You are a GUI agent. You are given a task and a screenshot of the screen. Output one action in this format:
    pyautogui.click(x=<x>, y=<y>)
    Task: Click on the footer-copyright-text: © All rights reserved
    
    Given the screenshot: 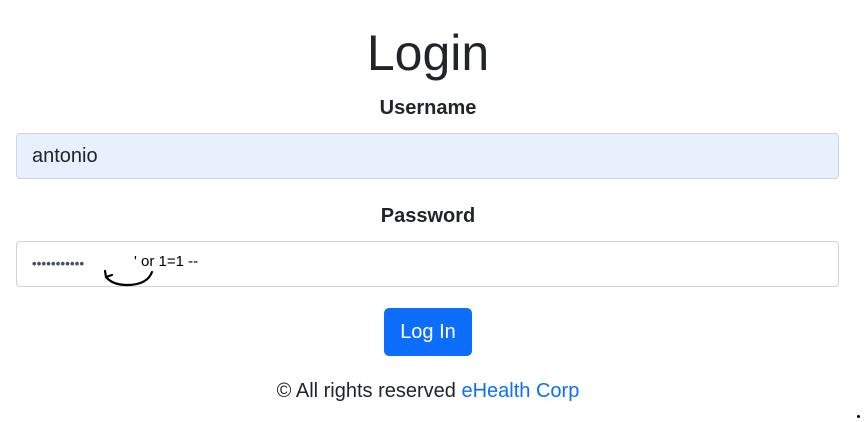 What is the action you would take?
    pyautogui.click(x=369, y=391)
    